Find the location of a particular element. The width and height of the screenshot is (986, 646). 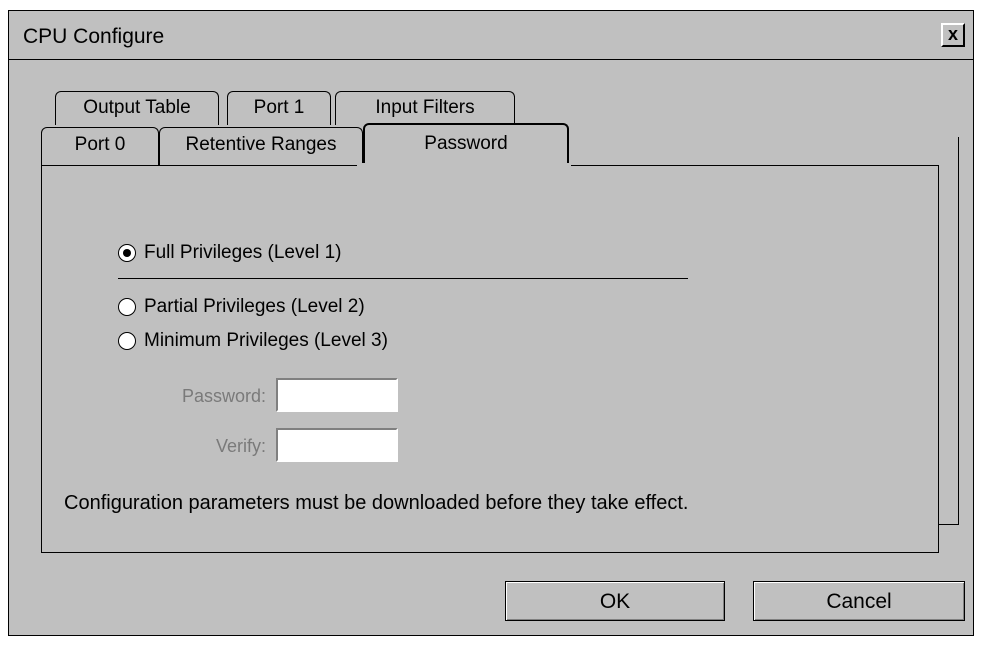

tab-label: Retentive Ranges is located at coordinates (261, 144).